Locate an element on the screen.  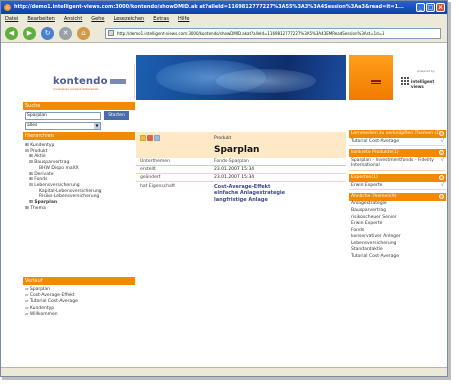
kontendo-logo: kontendo is located at coordinates (80, 81).